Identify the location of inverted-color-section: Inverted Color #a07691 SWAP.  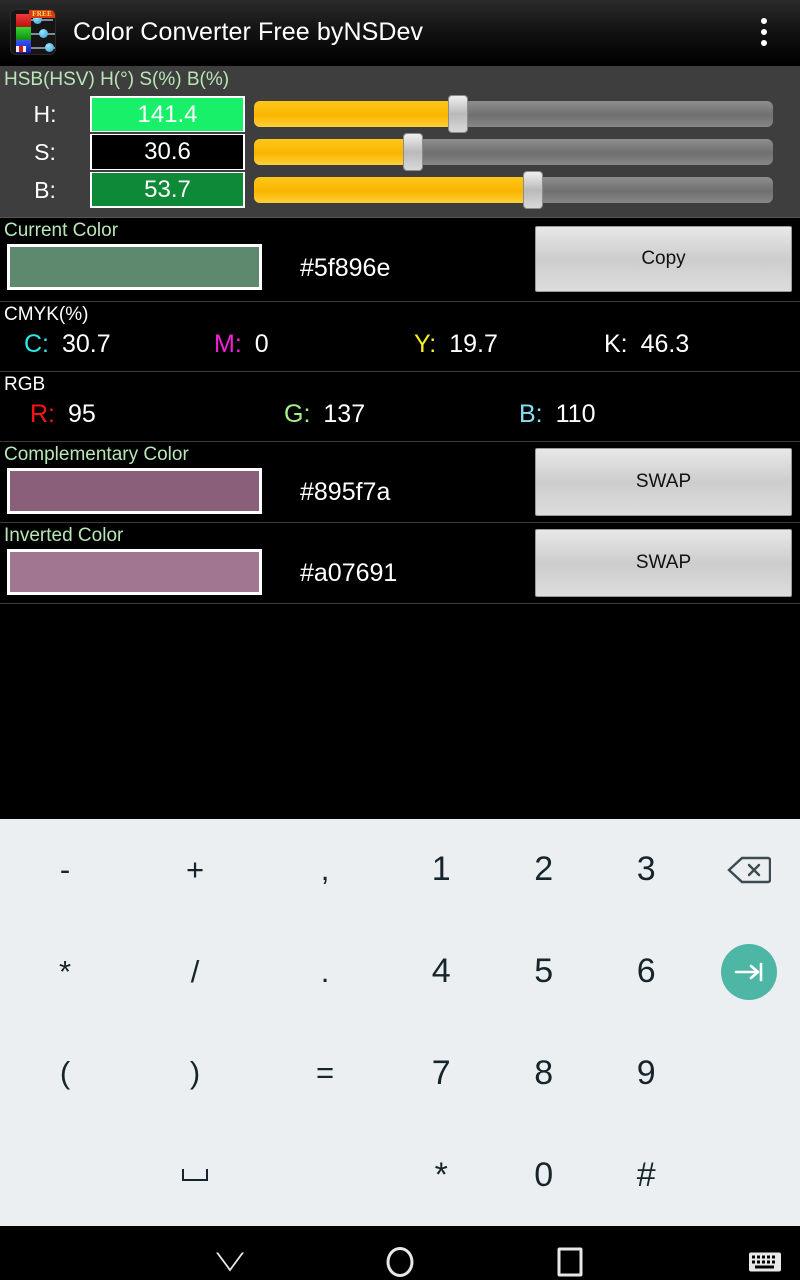
(400, 563).